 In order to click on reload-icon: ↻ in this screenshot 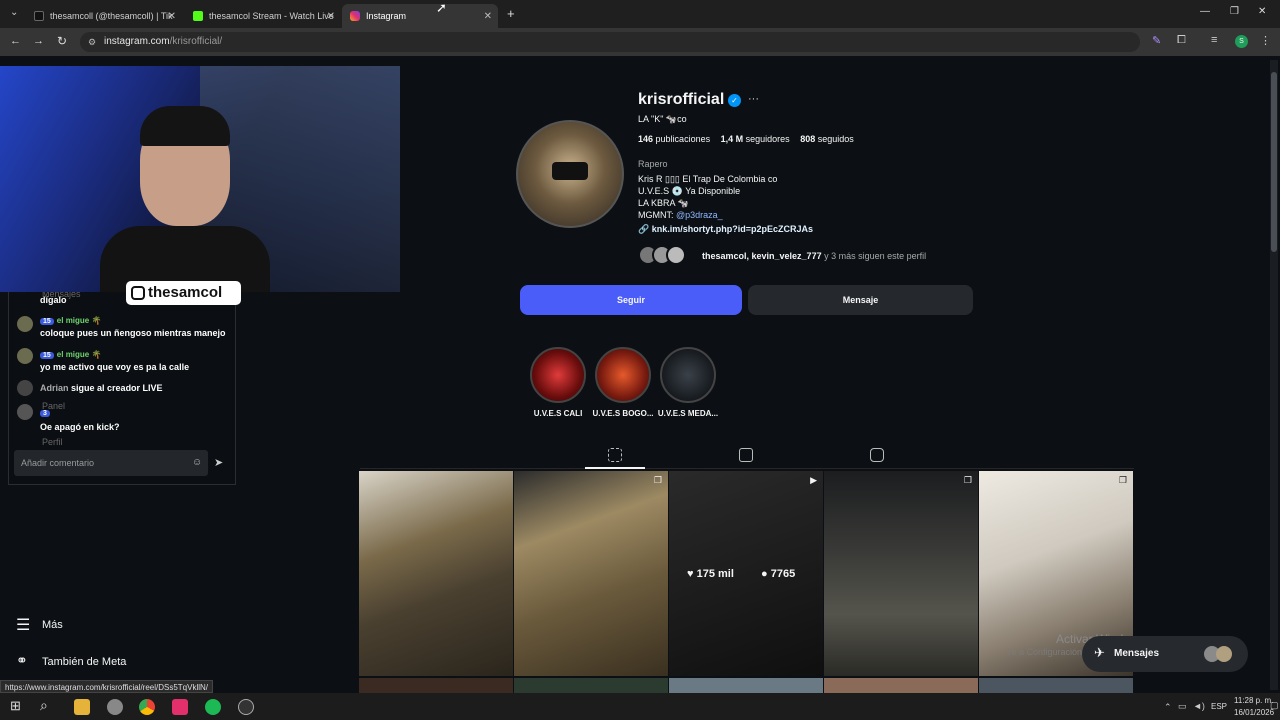, I will do `click(62, 41)`.